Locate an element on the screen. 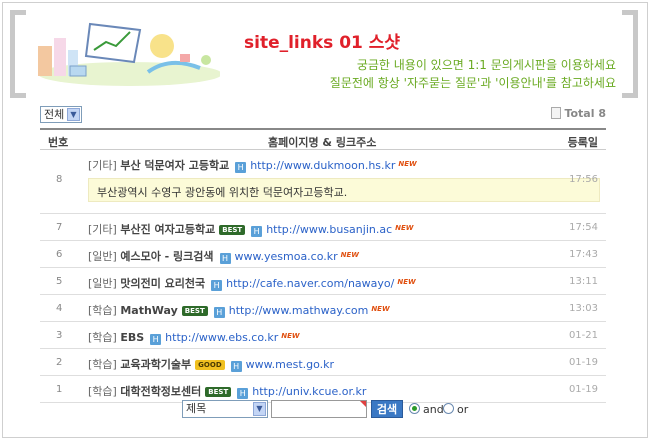  table-row: 2 [학습] 교육과학기술부 GOOD Hwww.mest.go.kr 01-19 is located at coordinates (323, 362).